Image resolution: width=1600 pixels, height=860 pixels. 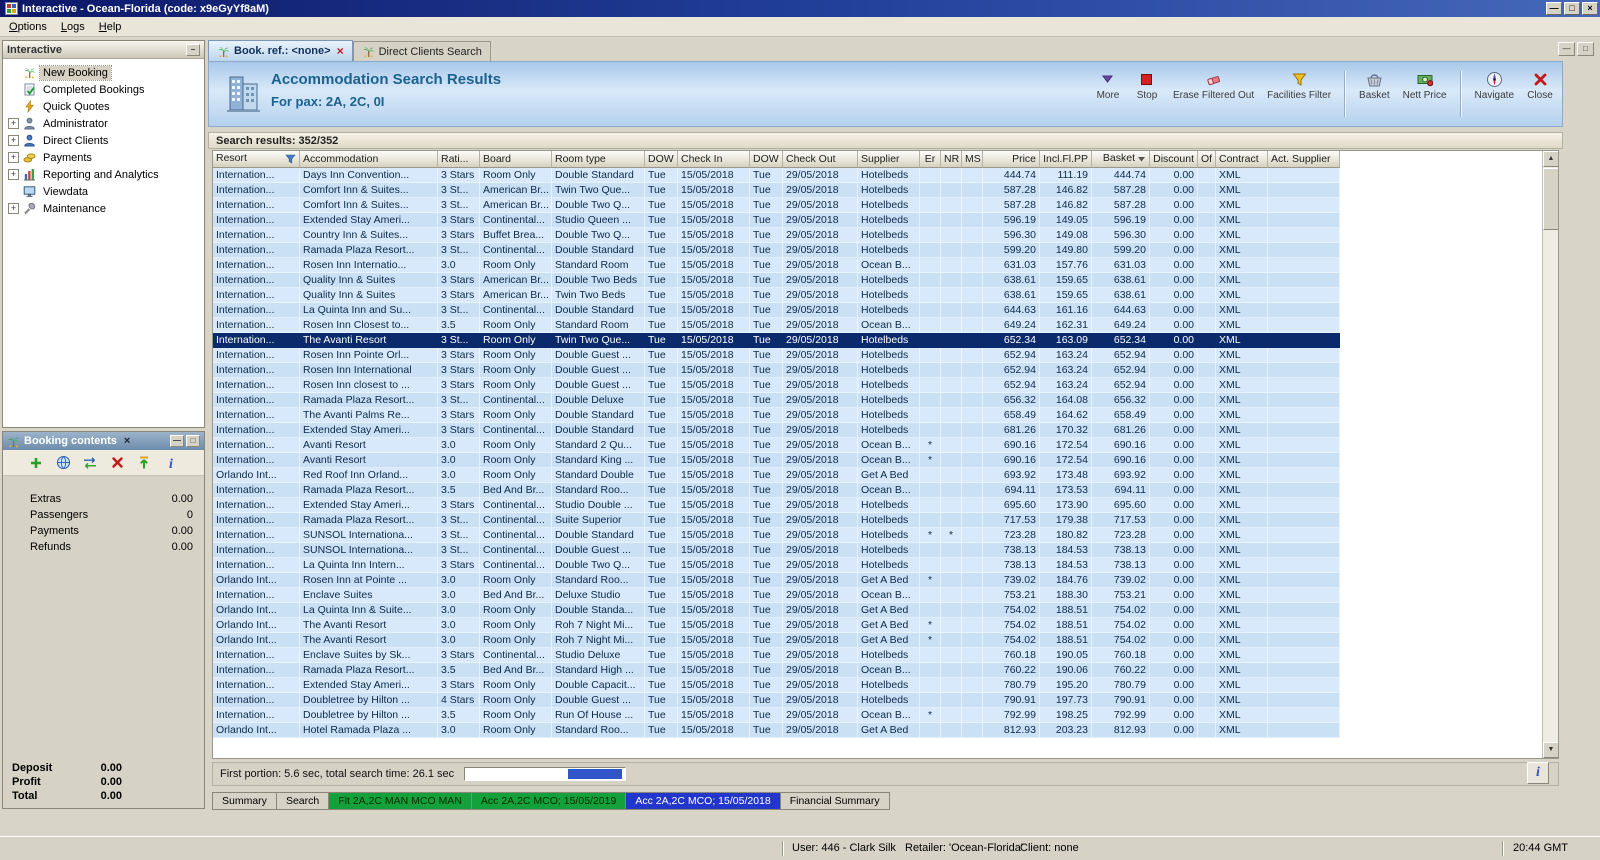 What do you see at coordinates (103, 208) in the screenshot?
I see `sidebar-item-maintenance: + Maintenance` at bounding box center [103, 208].